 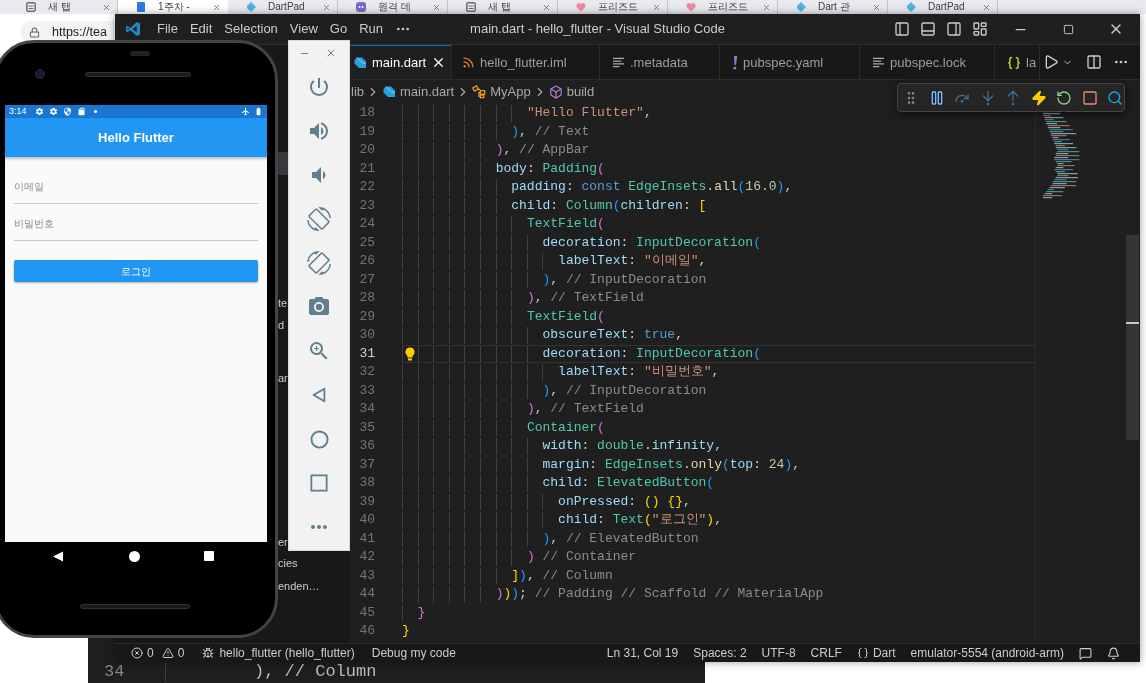 What do you see at coordinates (367, 205) in the screenshot?
I see `line-number: 23` at bounding box center [367, 205].